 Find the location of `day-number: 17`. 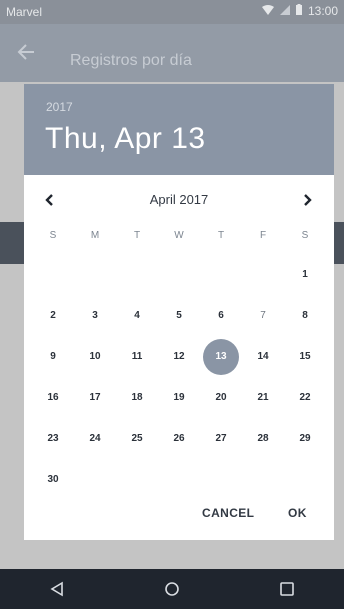

day-number: 17 is located at coordinates (95, 397).